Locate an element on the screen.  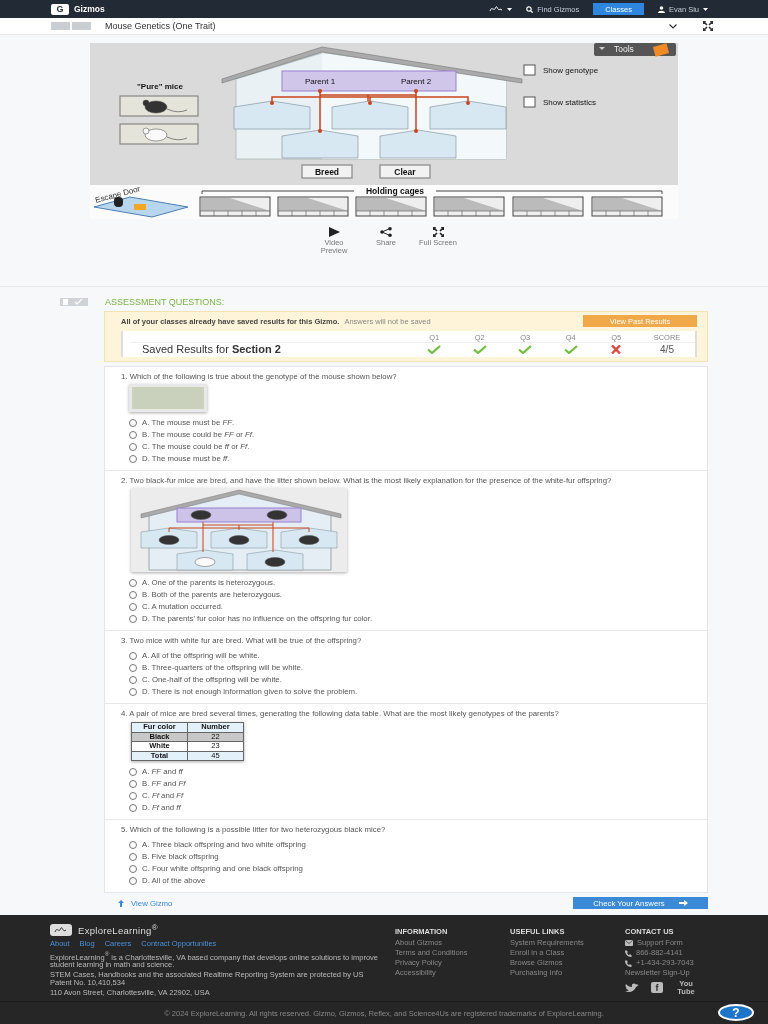
arrow-right-icon is located at coordinates (683, 903).